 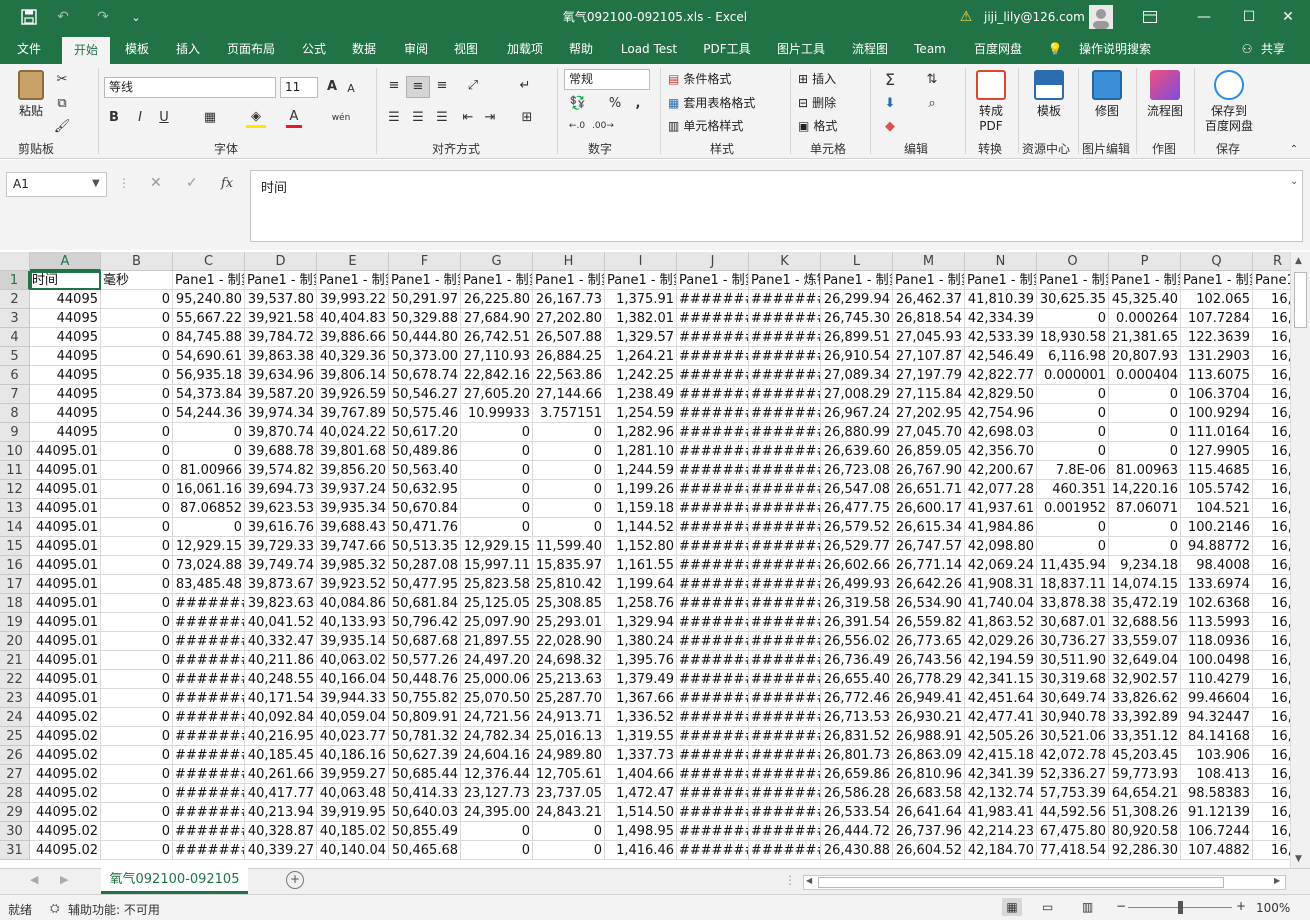 What do you see at coordinates (15, 698) in the screenshot?
I see `row-header: 23` at bounding box center [15, 698].